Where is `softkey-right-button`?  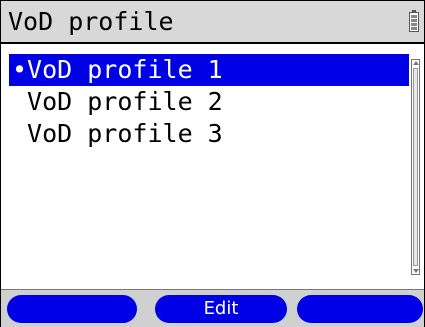 softkey-right-button is located at coordinates (360, 309).